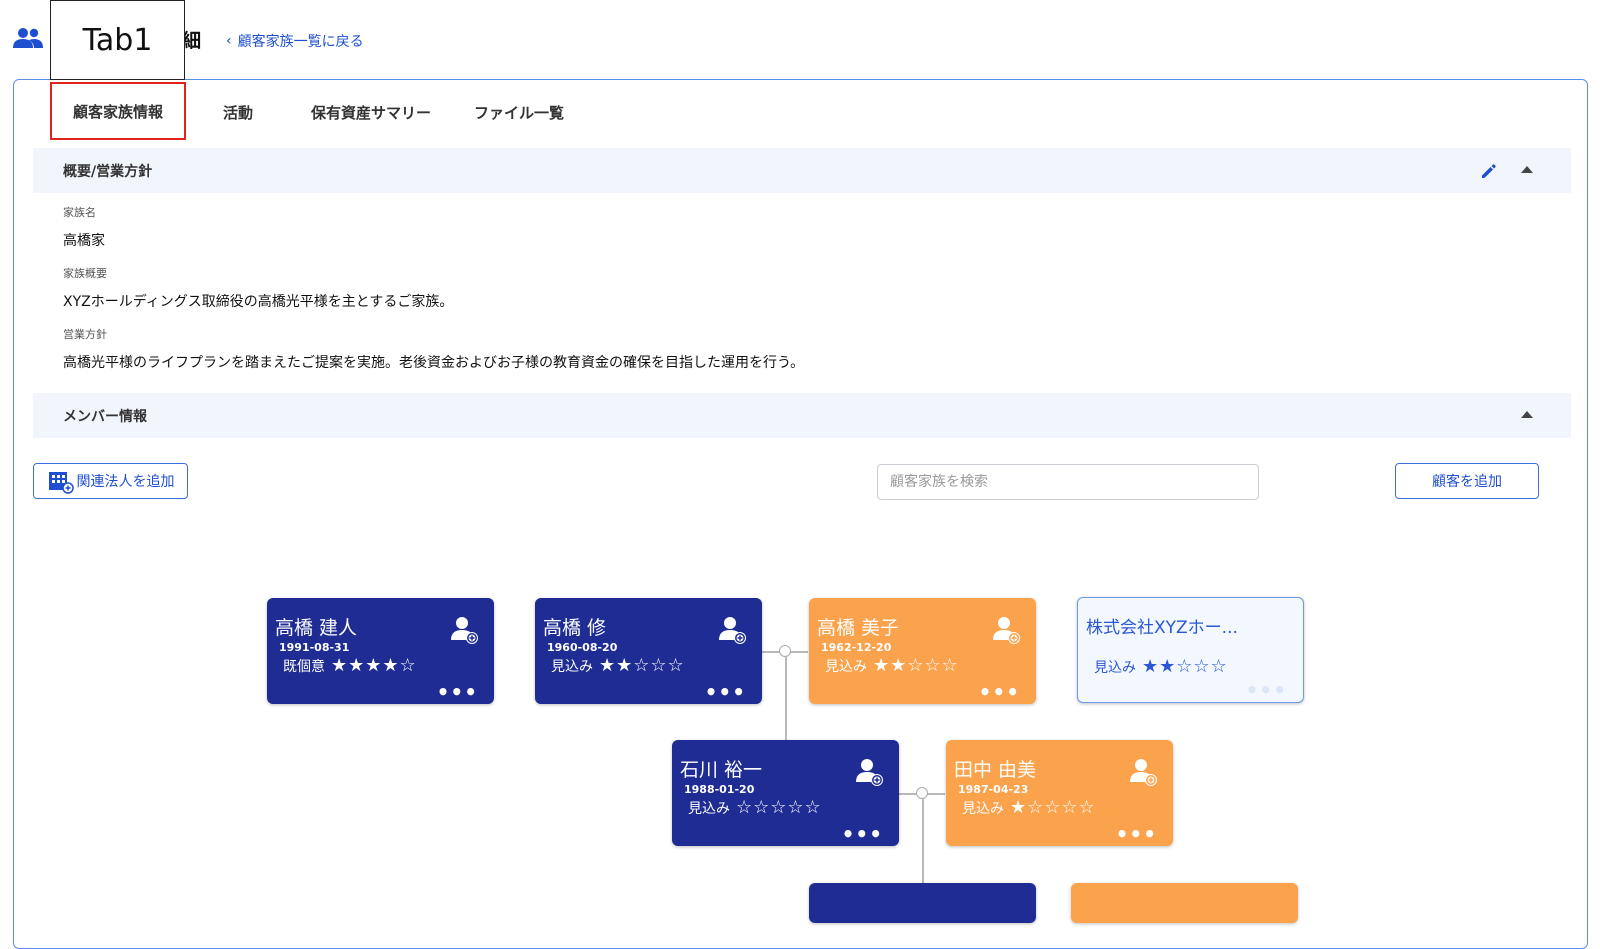 This screenshot has height=949, width=1600. What do you see at coordinates (238, 112) in the screenshot?
I see `tab-activities: 活動` at bounding box center [238, 112].